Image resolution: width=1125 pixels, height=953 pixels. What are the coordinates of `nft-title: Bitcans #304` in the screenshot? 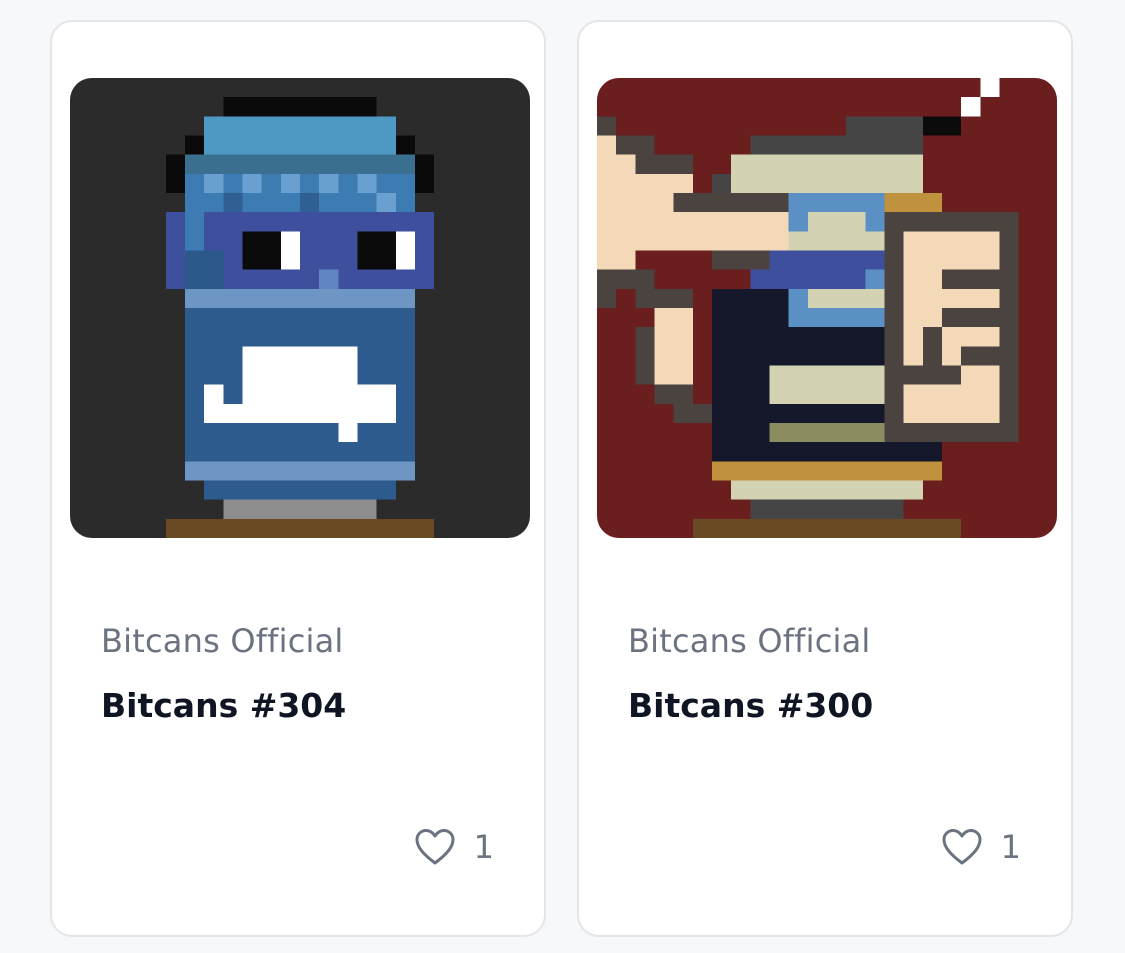 It's located at (223, 705).